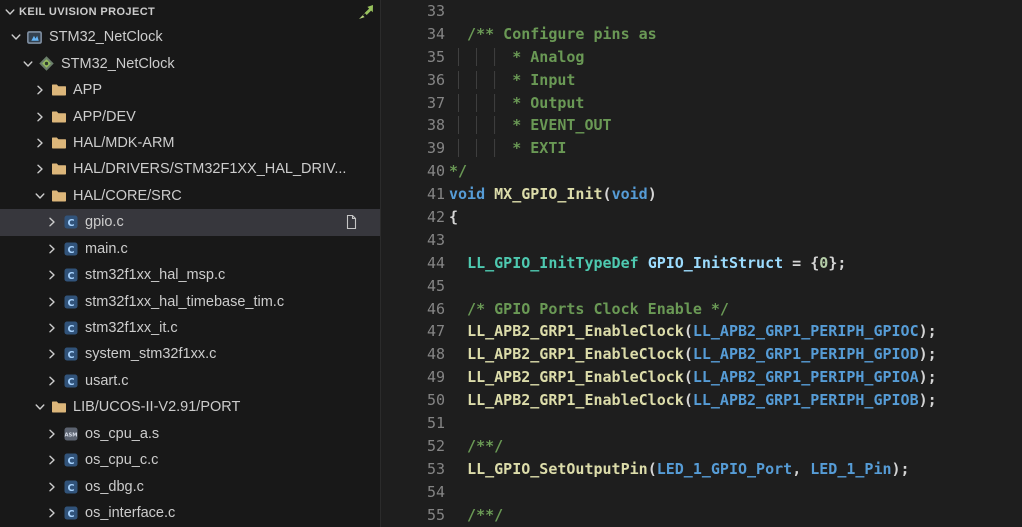 This screenshot has width=1022, height=527. I want to click on line-number: 45, so click(413, 286).